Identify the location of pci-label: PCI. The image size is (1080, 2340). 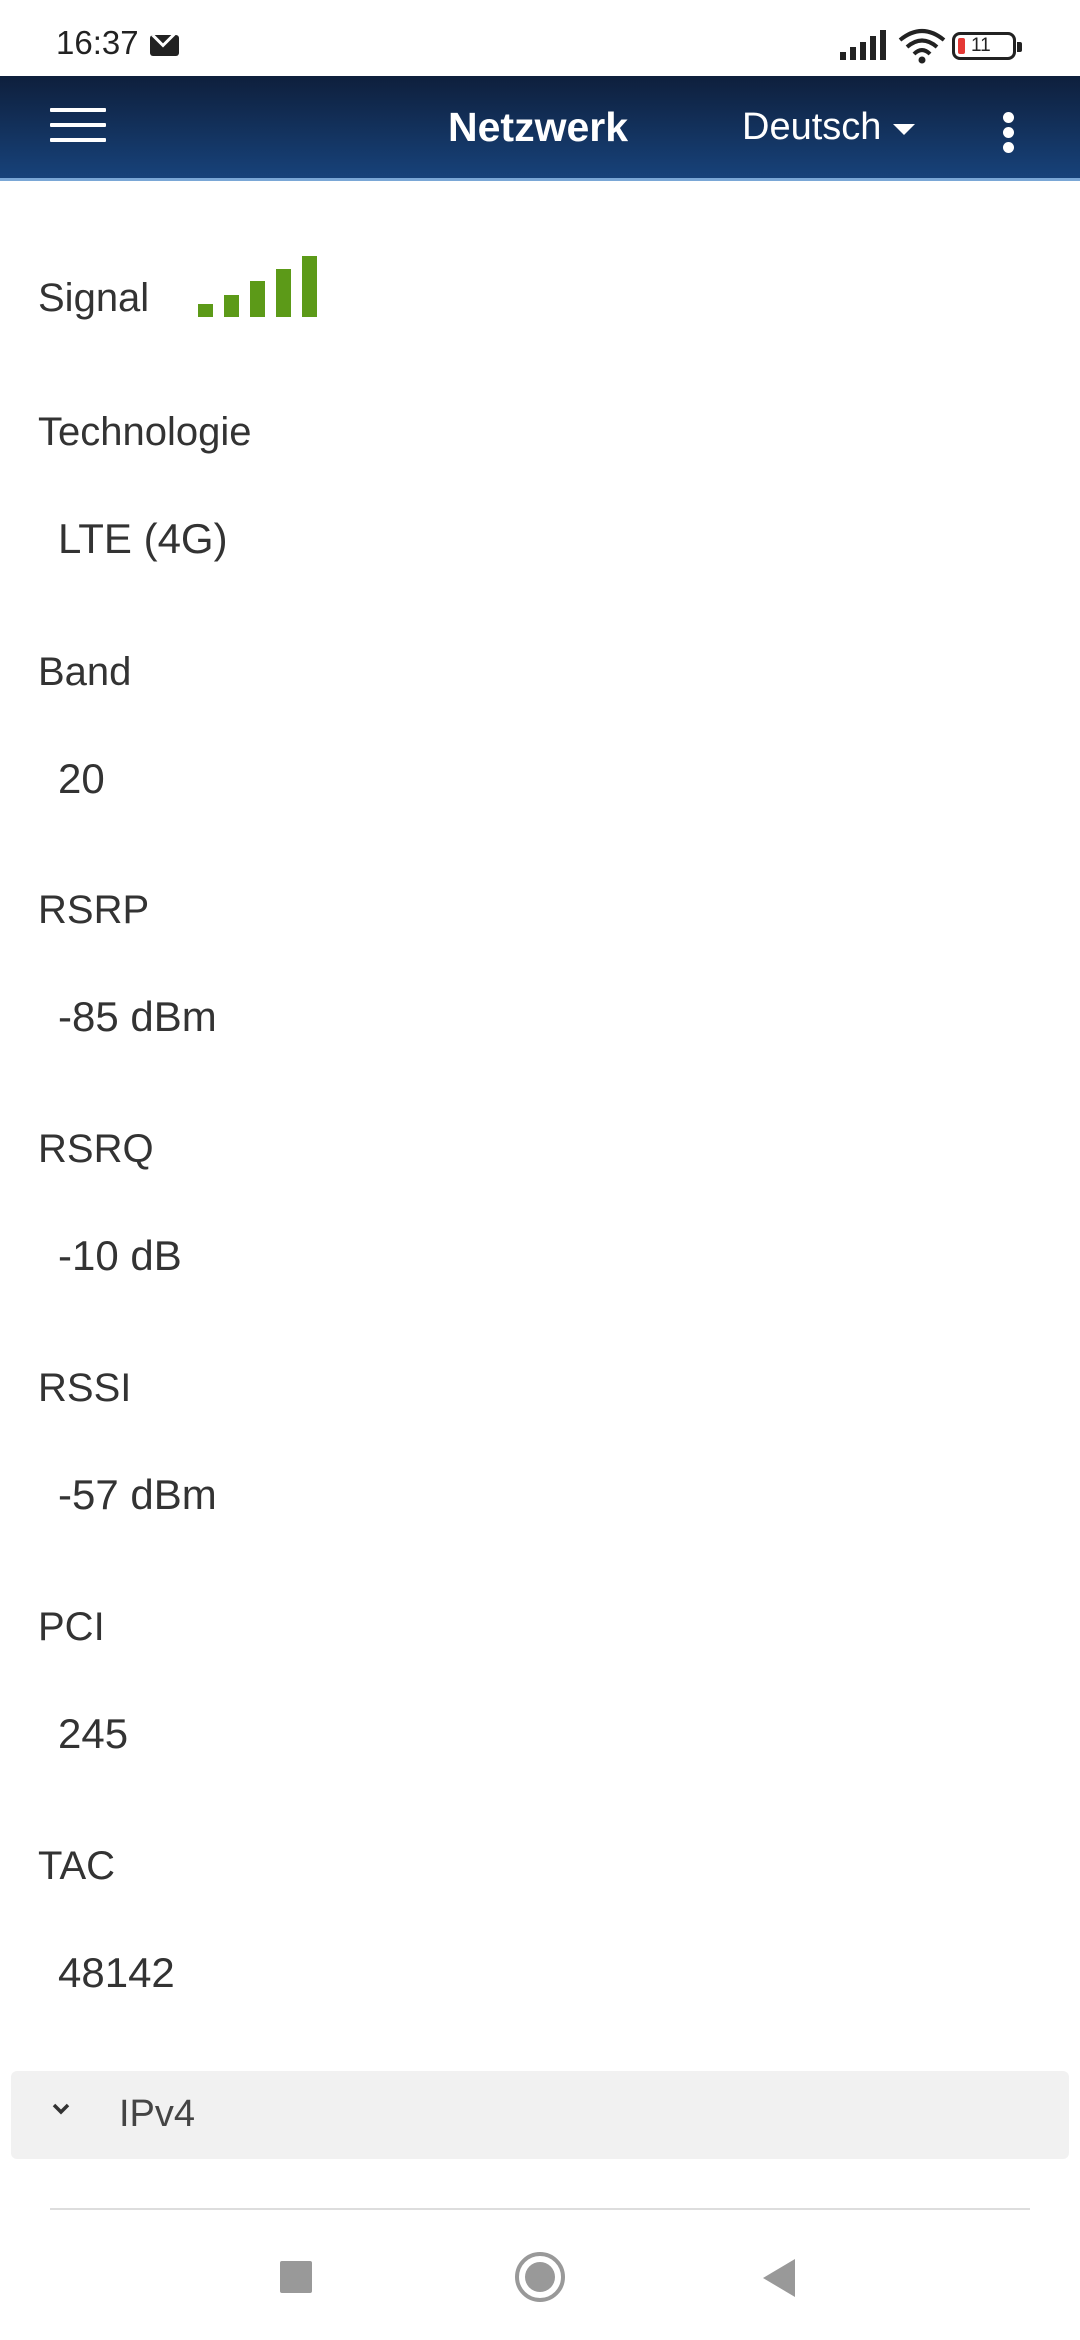
(71, 1627).